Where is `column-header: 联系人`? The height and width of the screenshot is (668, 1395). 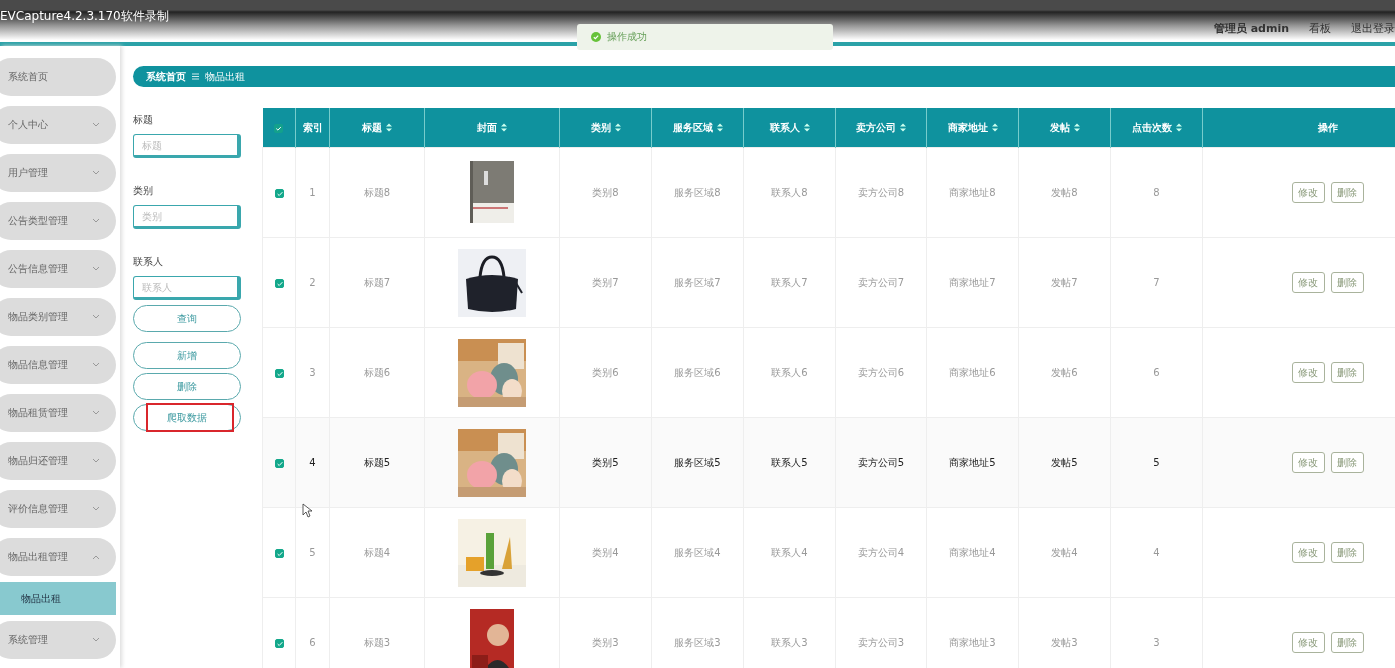
column-header: 联系人 is located at coordinates (789, 128).